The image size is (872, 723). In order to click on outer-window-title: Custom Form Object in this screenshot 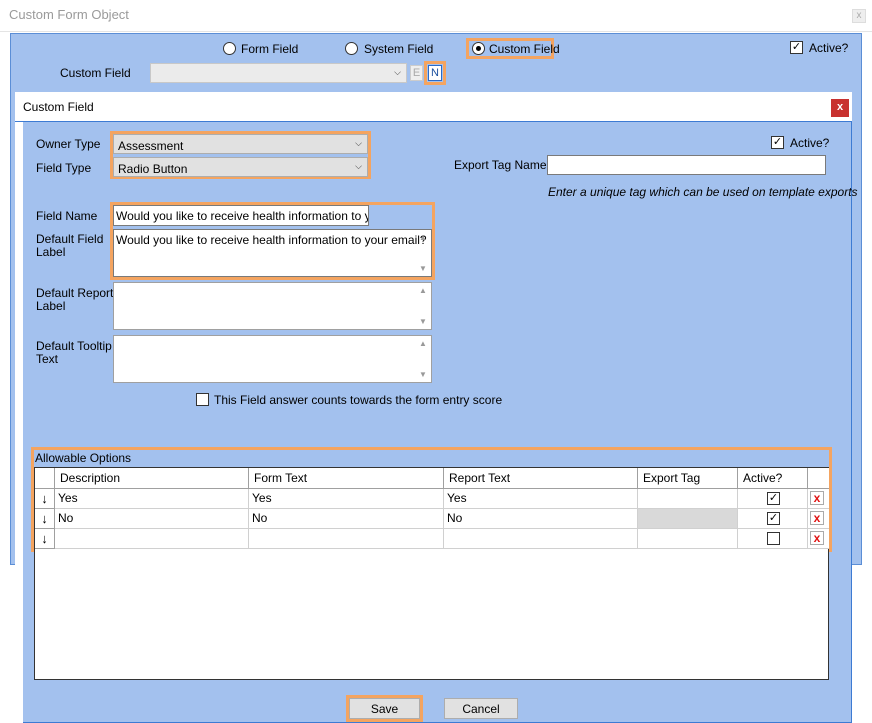, I will do `click(69, 14)`.